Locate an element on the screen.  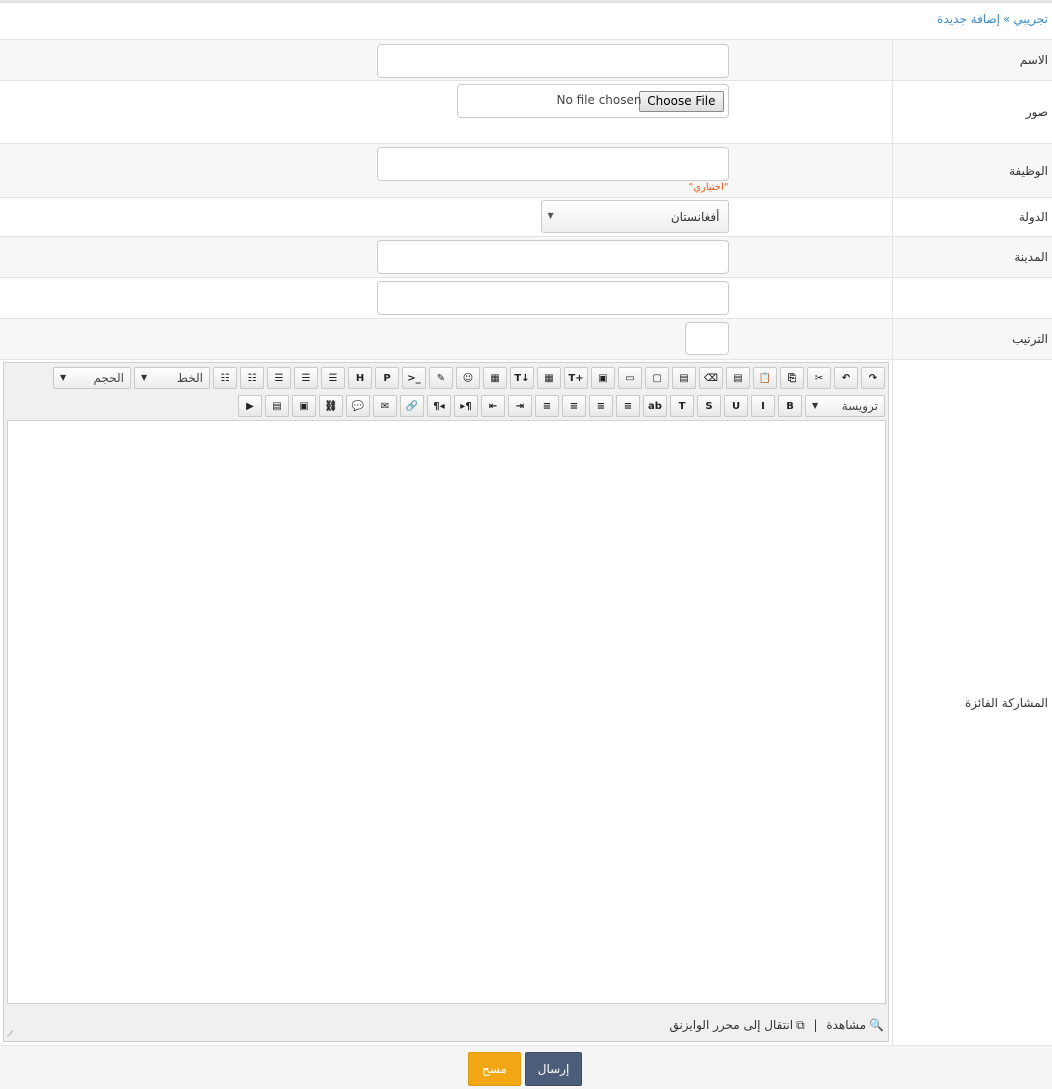
send-button: إرسال is located at coordinates (553, 1069).